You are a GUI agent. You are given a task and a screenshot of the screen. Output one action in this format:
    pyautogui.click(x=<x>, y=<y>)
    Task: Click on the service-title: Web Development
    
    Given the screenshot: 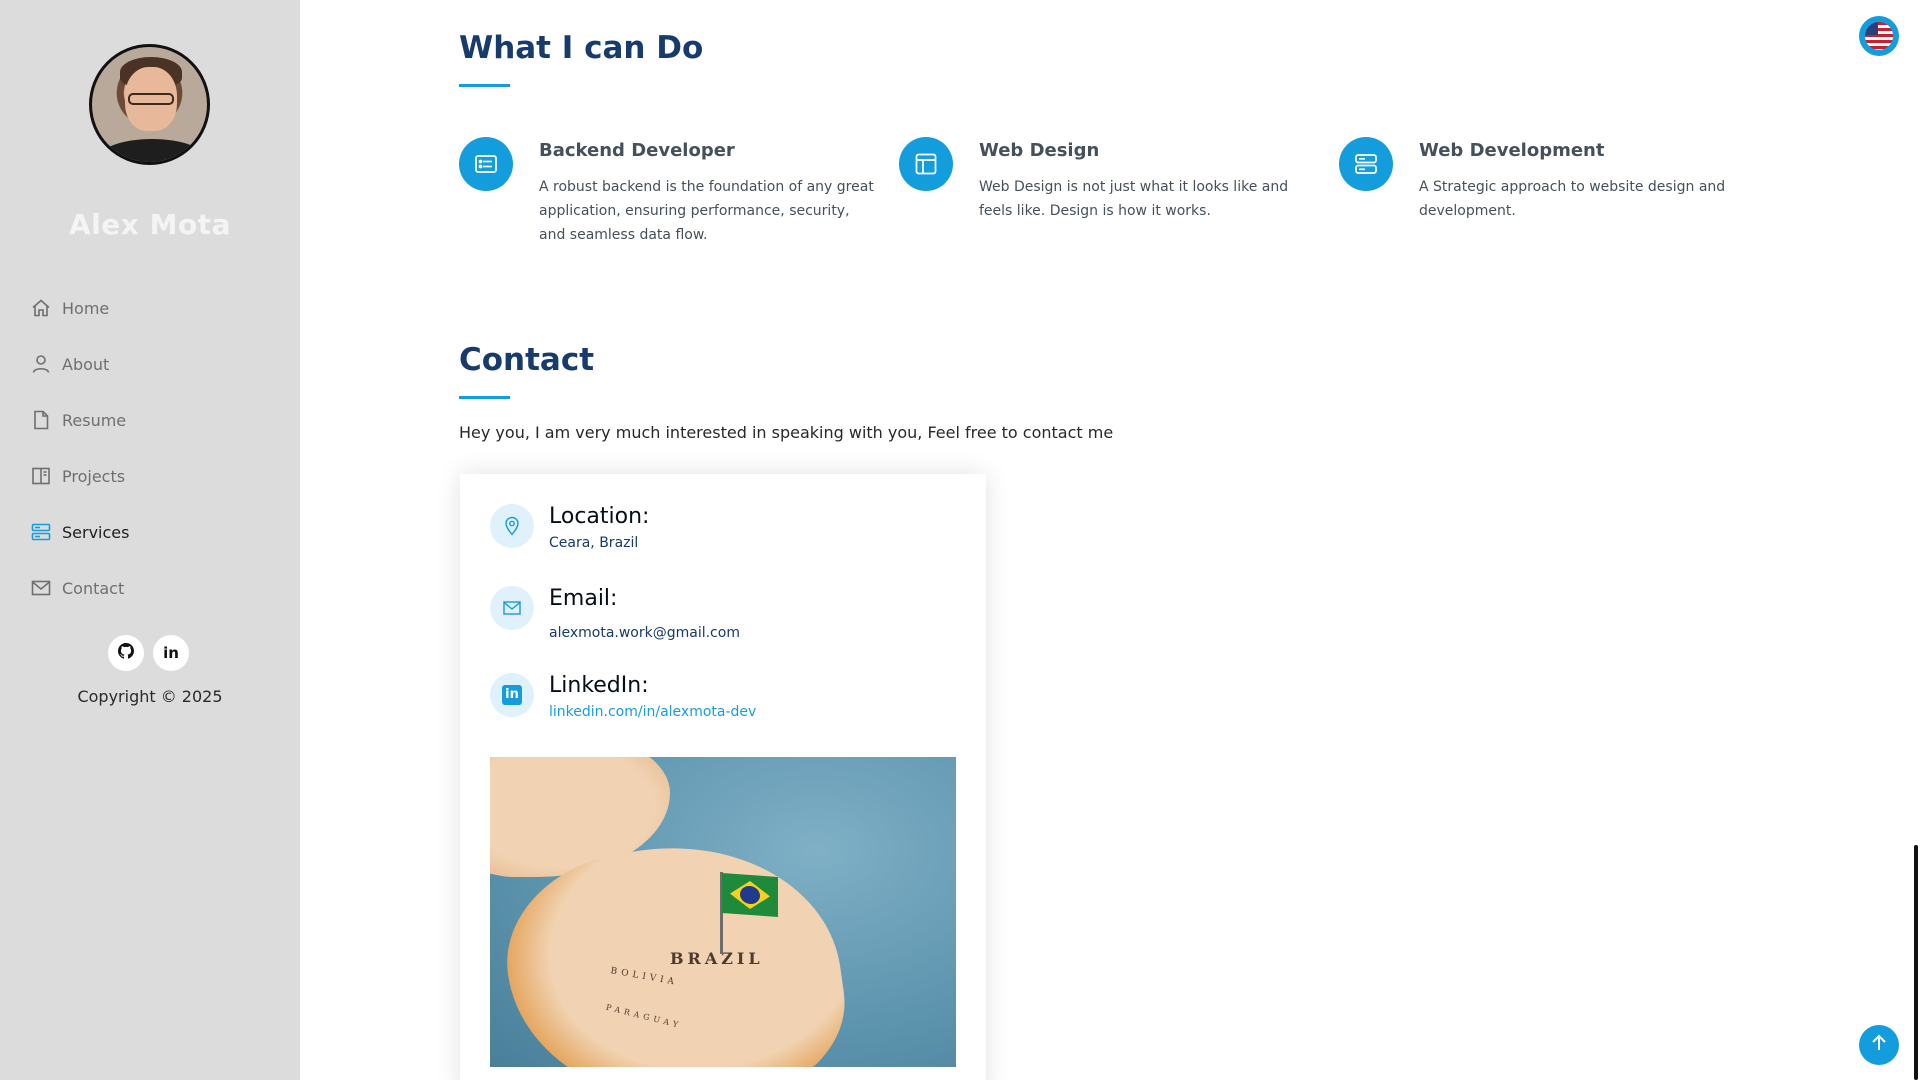 What is the action you would take?
    pyautogui.click(x=1589, y=150)
    